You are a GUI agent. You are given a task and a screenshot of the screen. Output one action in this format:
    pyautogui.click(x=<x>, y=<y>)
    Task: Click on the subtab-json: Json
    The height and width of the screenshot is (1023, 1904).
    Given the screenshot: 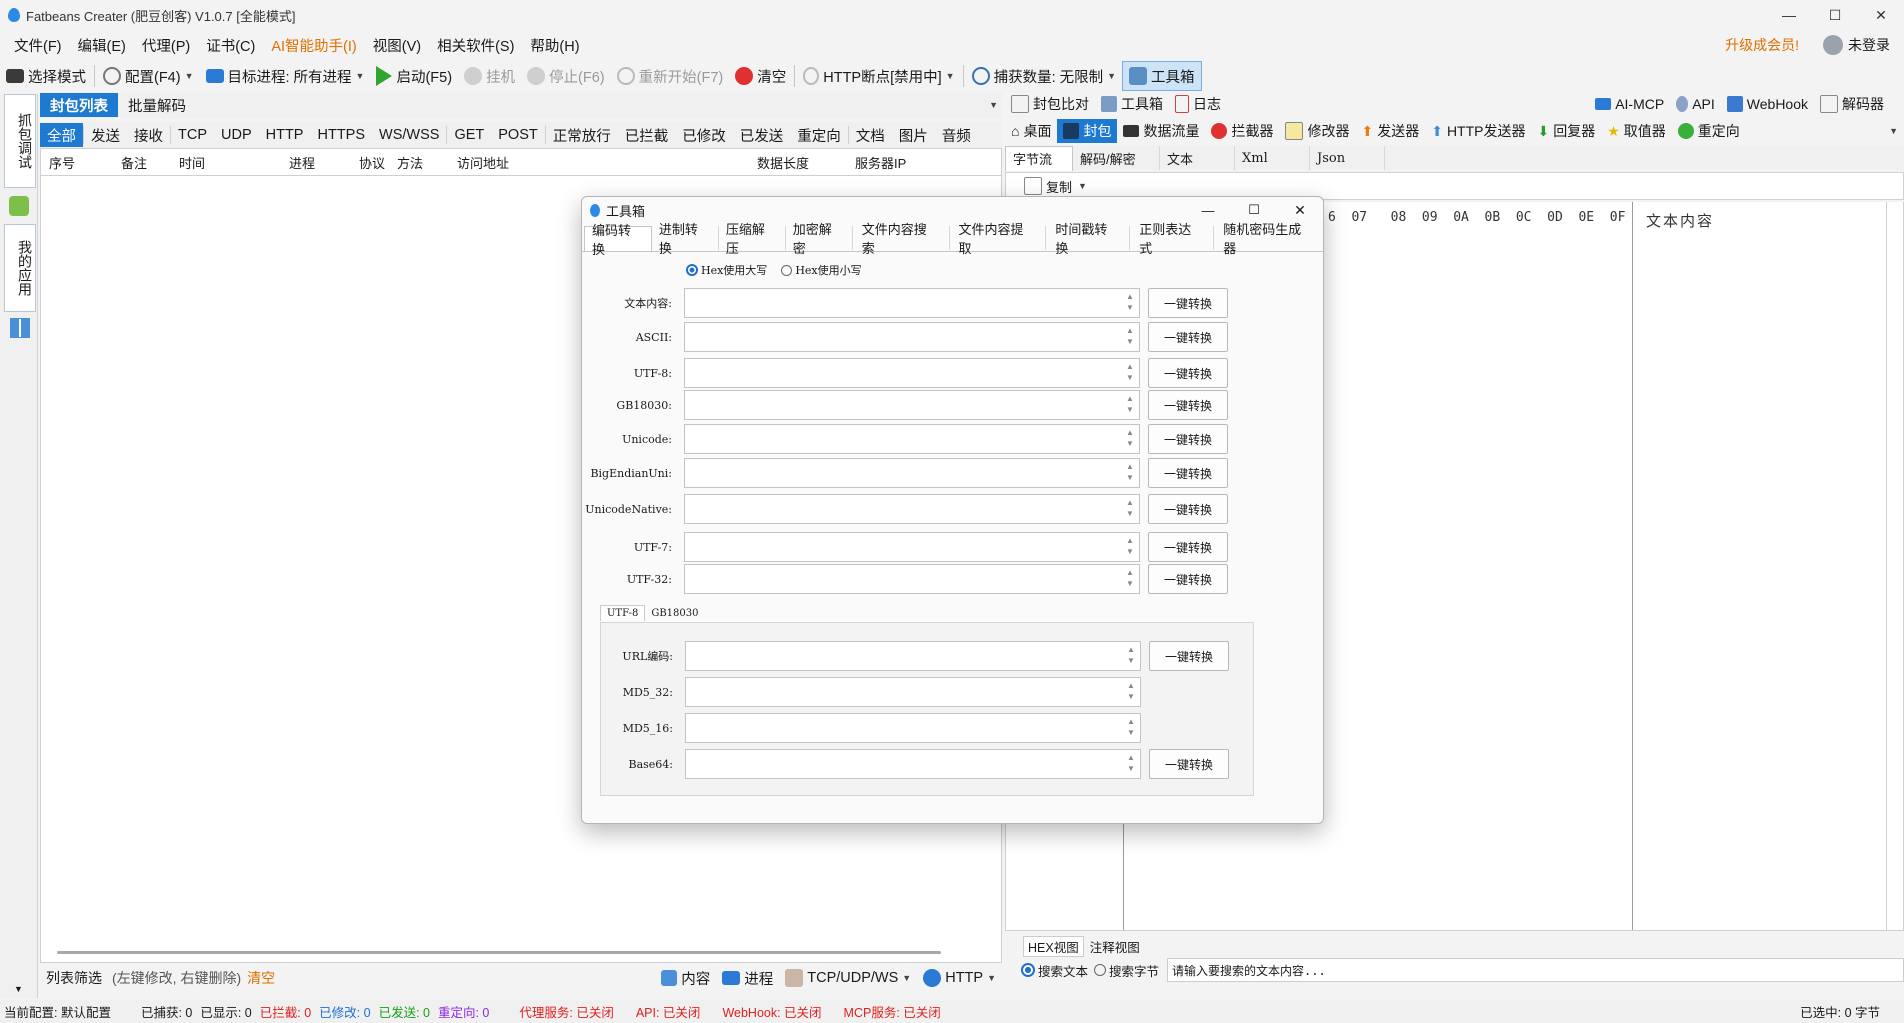 What is the action you would take?
    pyautogui.click(x=1347, y=158)
    